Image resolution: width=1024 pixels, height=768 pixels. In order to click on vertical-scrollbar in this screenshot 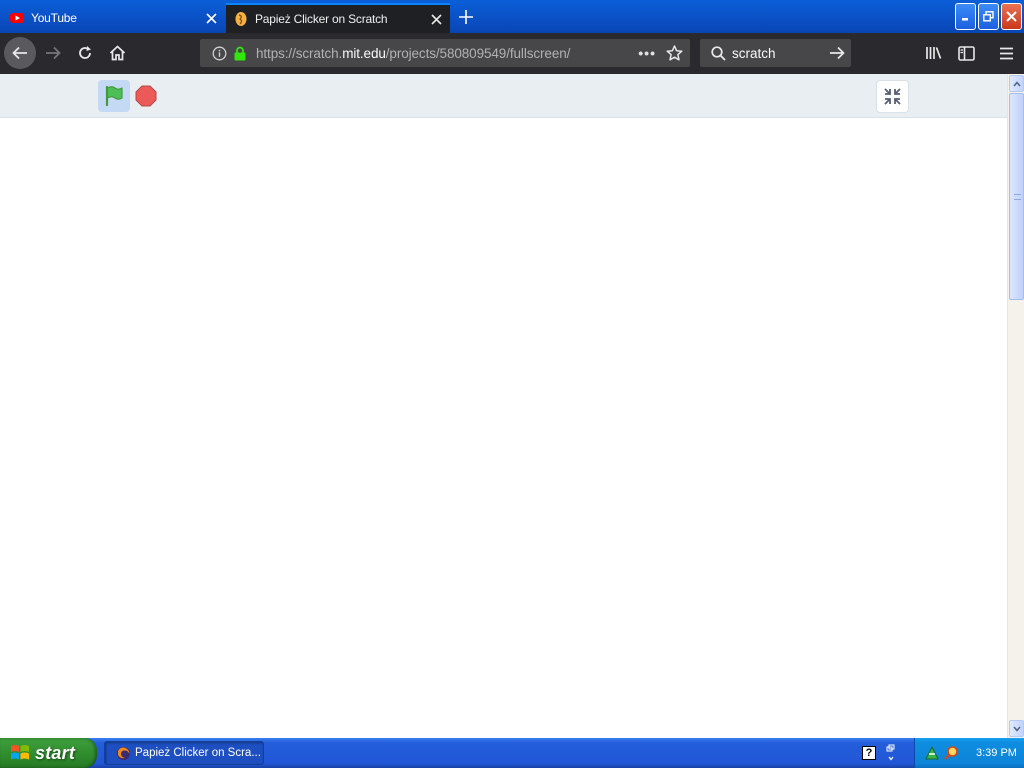, I will do `click(1015, 406)`.